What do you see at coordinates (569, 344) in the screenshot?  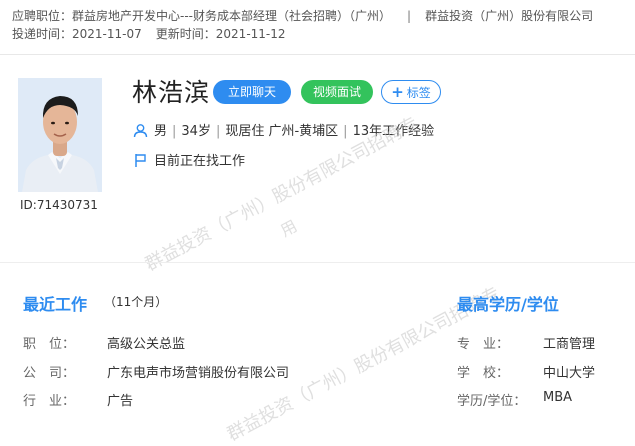 I see `major-value: 工商管理` at bounding box center [569, 344].